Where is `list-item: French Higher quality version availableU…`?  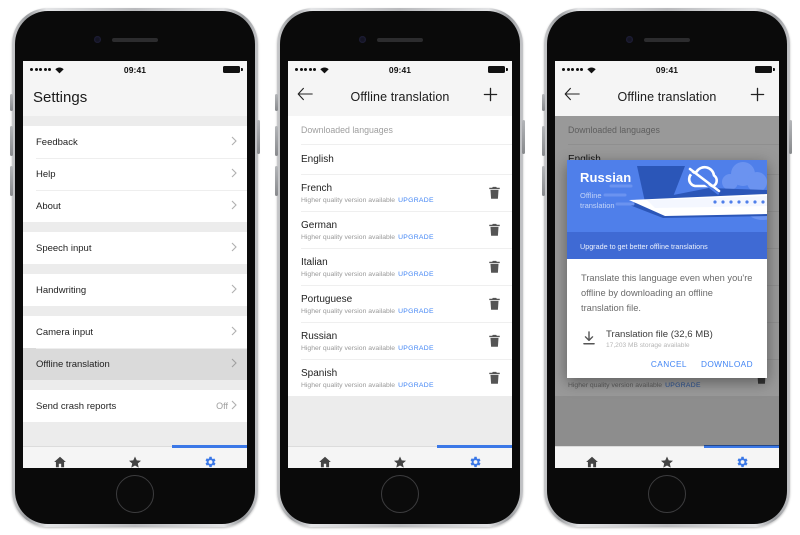 list-item: French Higher quality version availableU… is located at coordinates (400, 192).